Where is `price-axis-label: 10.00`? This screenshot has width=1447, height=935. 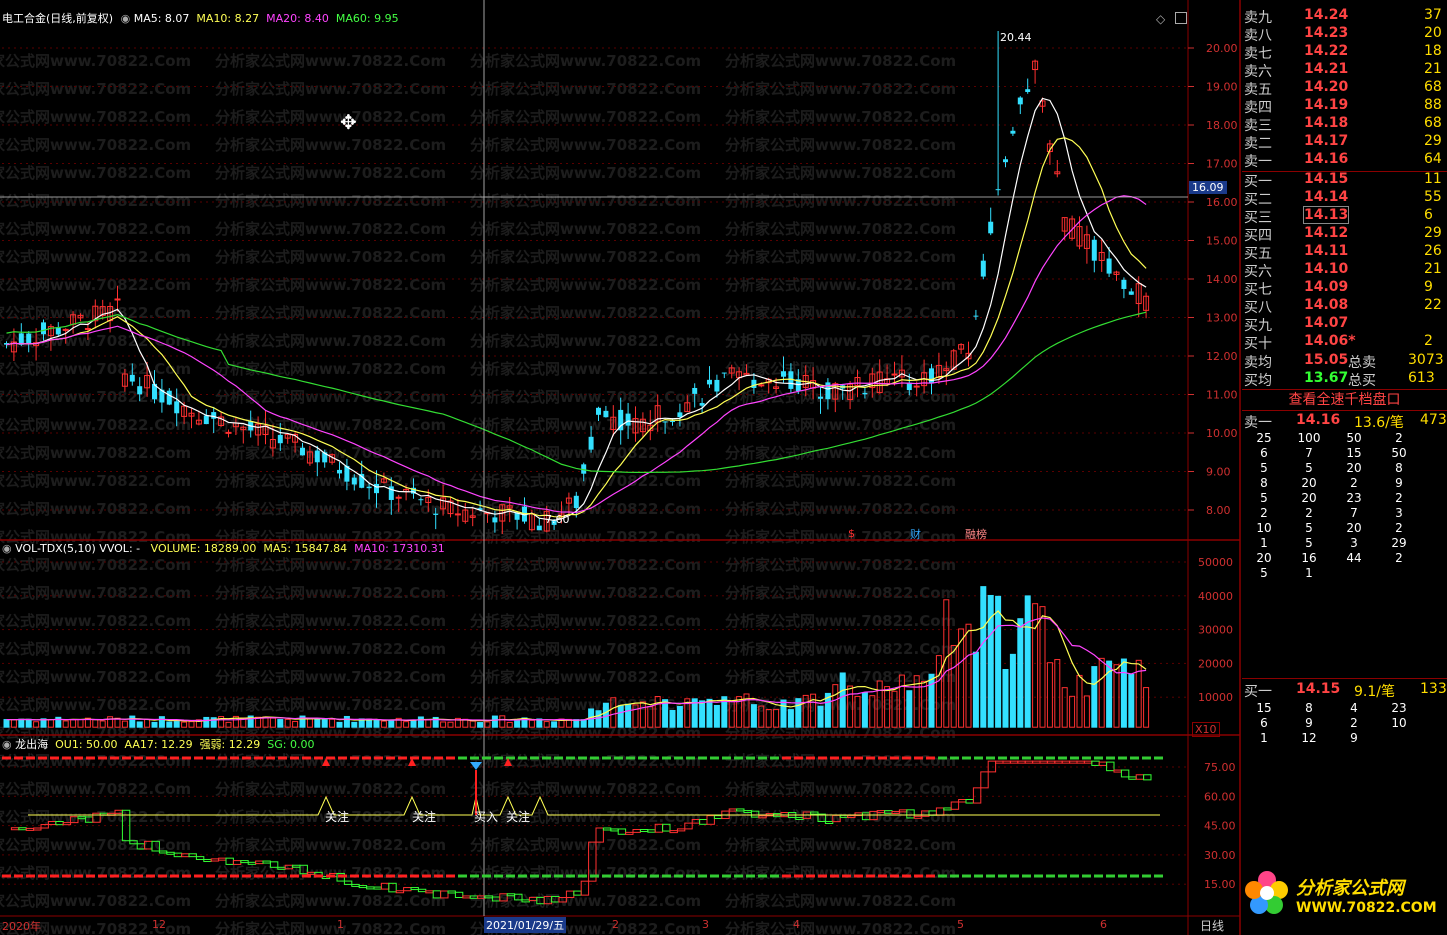
price-axis-label: 10.00 is located at coordinates (1222, 433).